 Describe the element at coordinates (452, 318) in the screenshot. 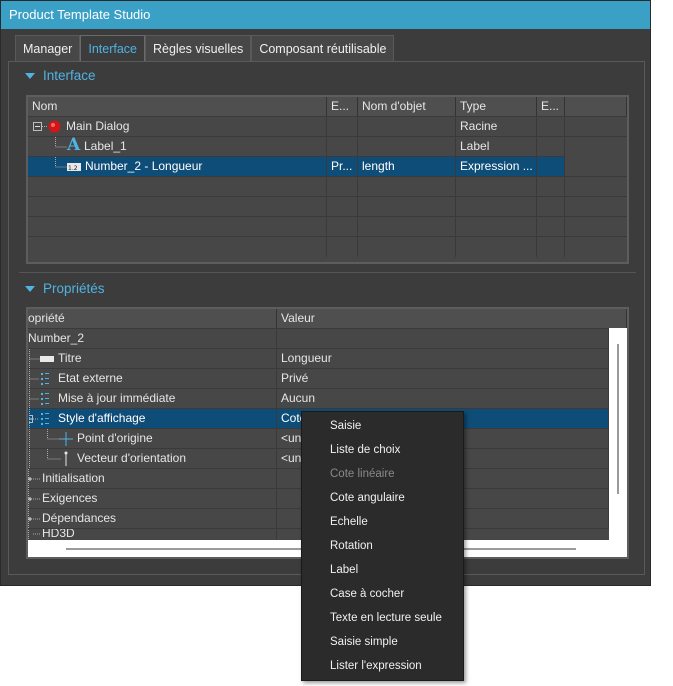

I see `column-header-valeur: Valeur` at that location.